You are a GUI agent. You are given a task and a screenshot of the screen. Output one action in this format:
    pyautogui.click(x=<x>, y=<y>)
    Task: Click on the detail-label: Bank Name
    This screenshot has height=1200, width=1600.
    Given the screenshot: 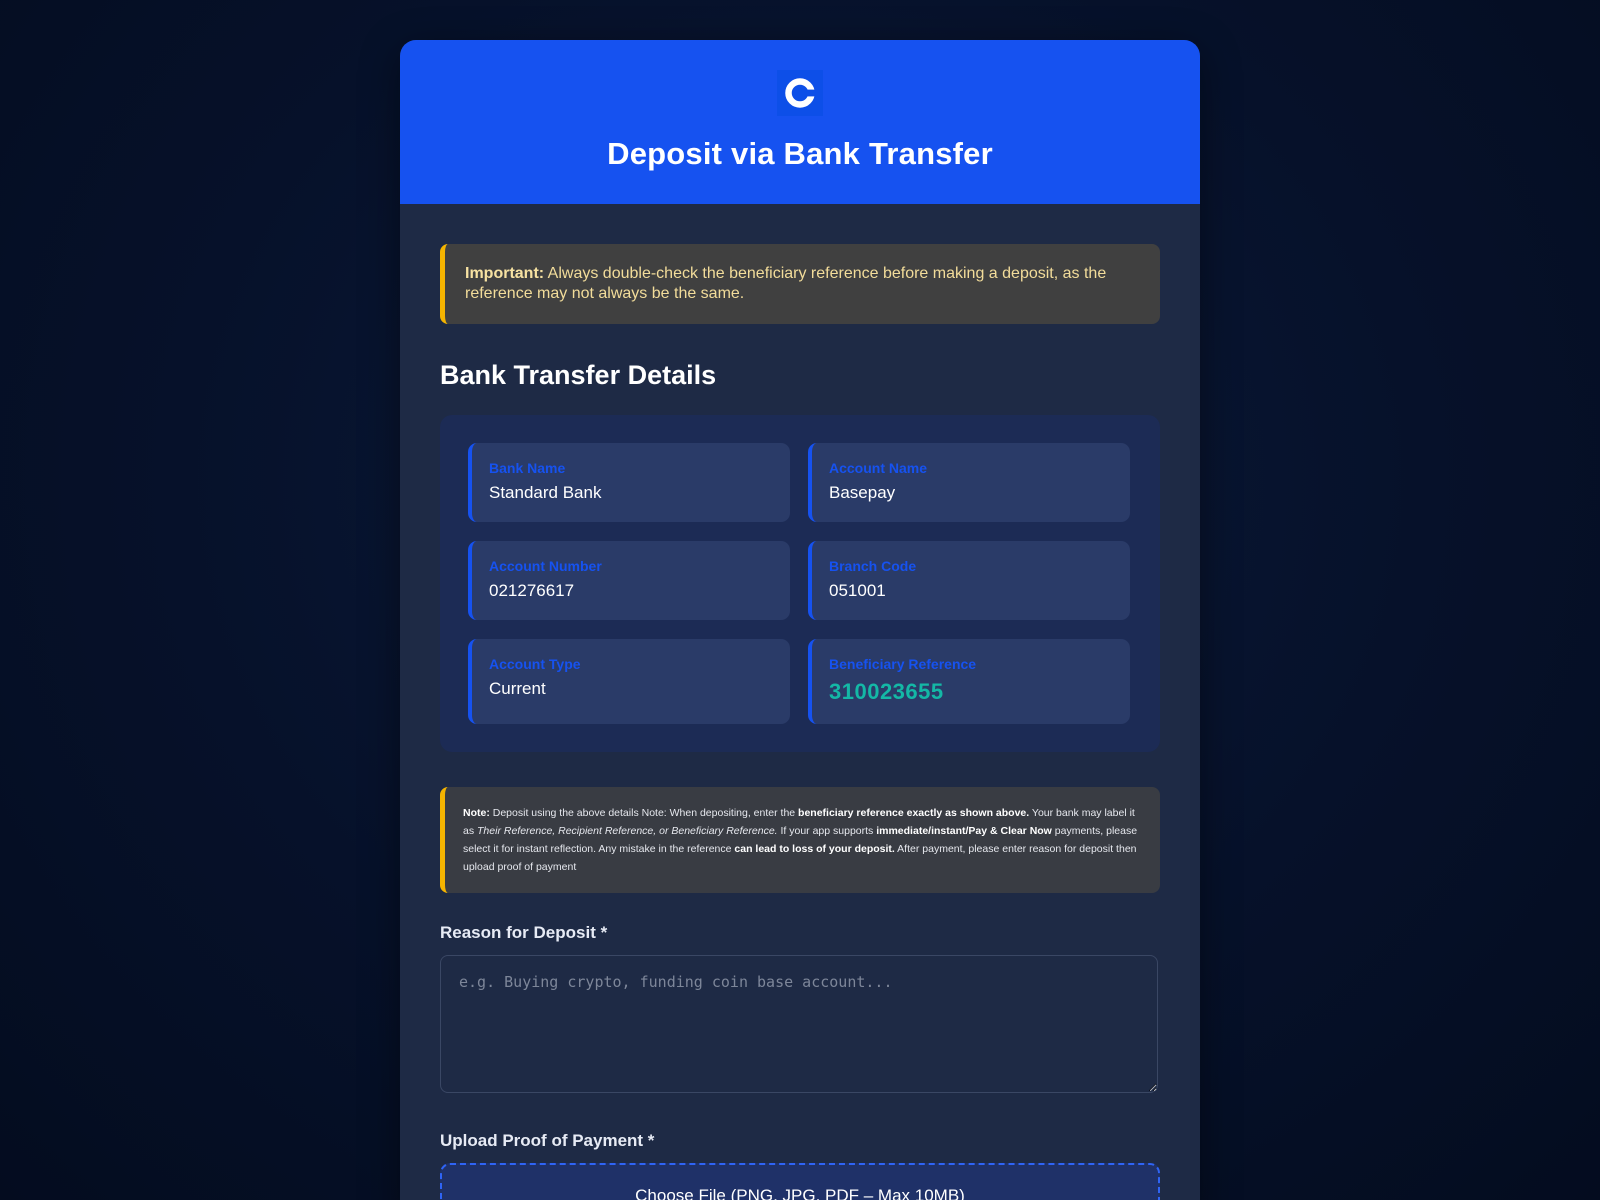 What is the action you would take?
    pyautogui.click(x=527, y=468)
    